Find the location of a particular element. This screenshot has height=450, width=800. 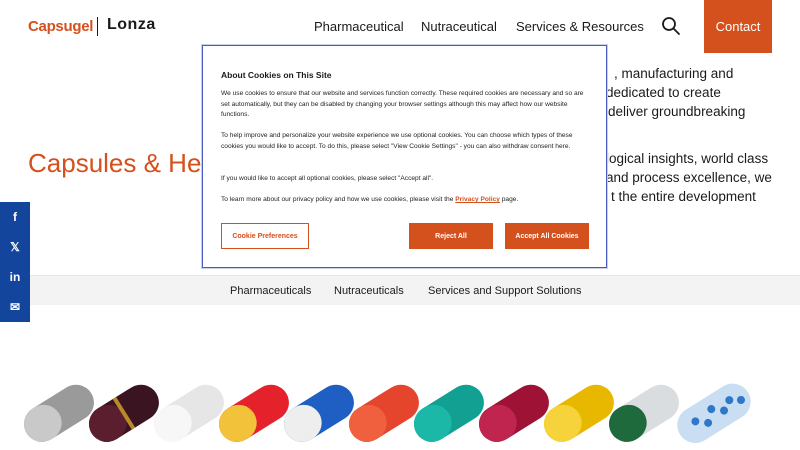

subnav-services-support: Services and Support Solutions is located at coordinates (504, 291).